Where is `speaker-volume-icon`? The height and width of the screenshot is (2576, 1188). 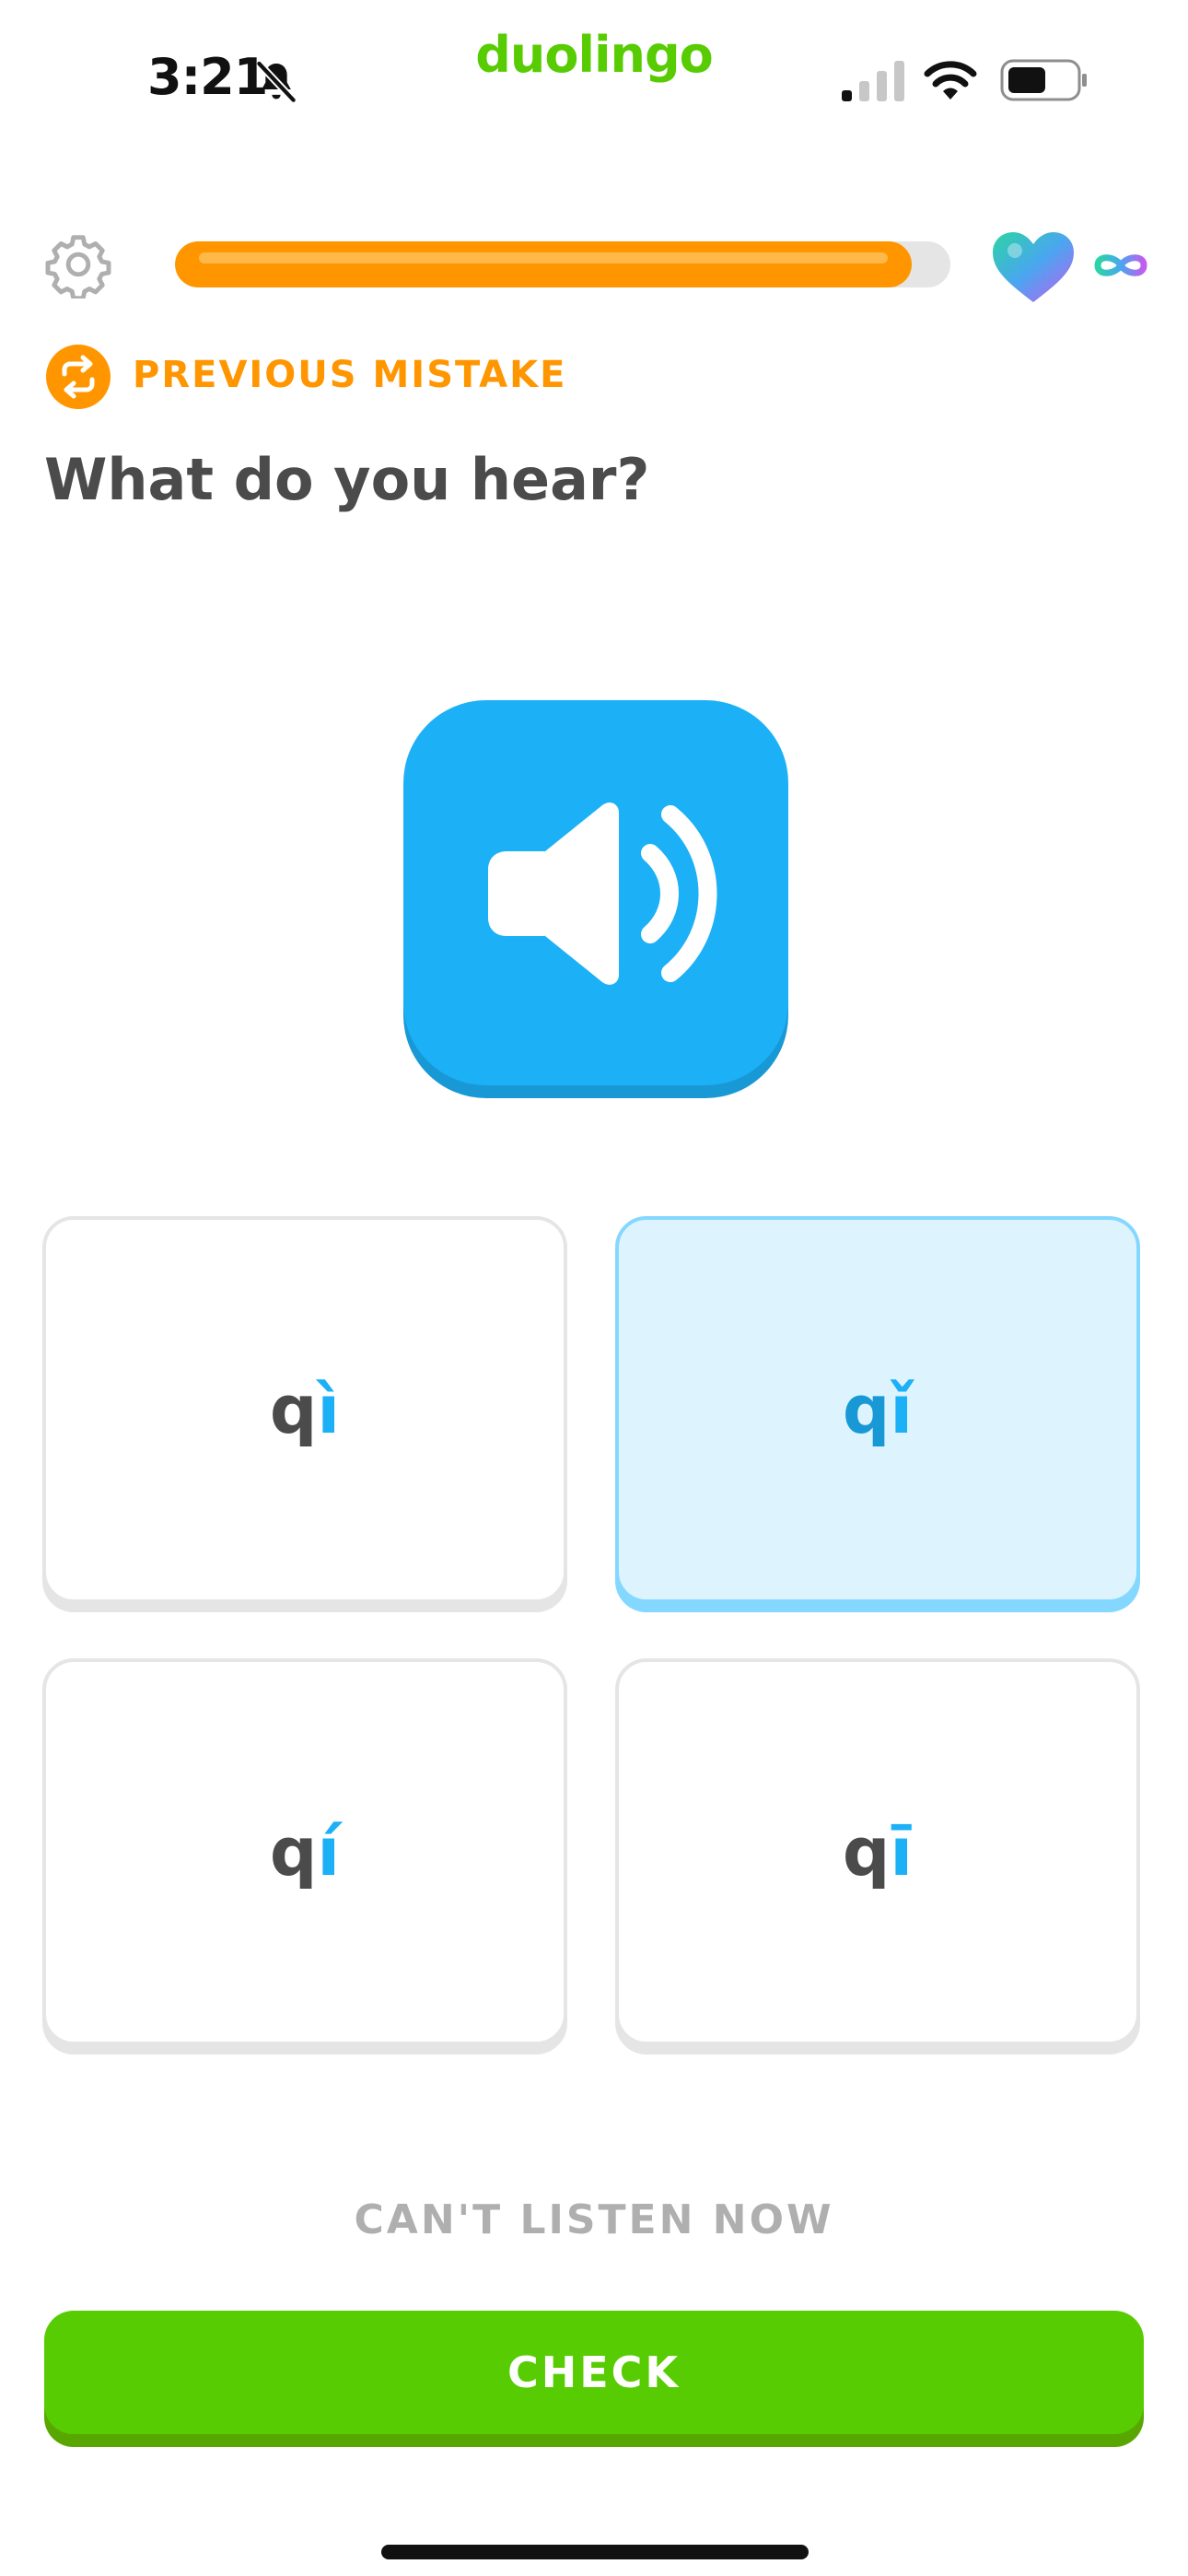
speaker-volume-icon is located at coordinates (602, 893).